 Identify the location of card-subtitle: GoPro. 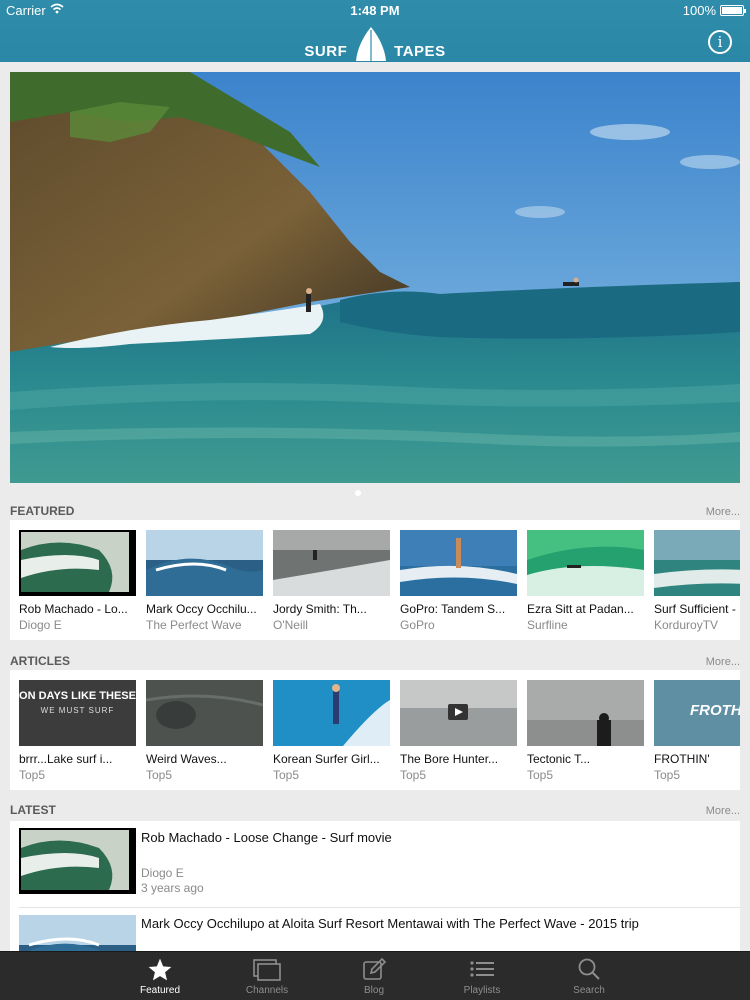
(417, 625).